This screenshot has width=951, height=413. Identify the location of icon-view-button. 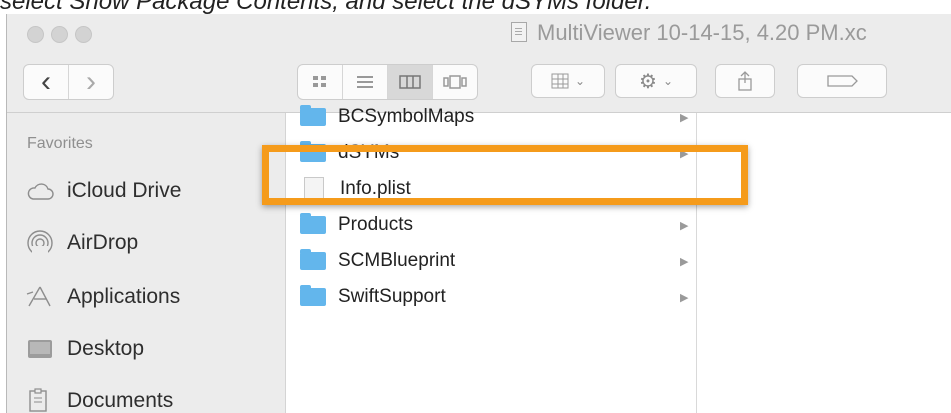
(320, 82).